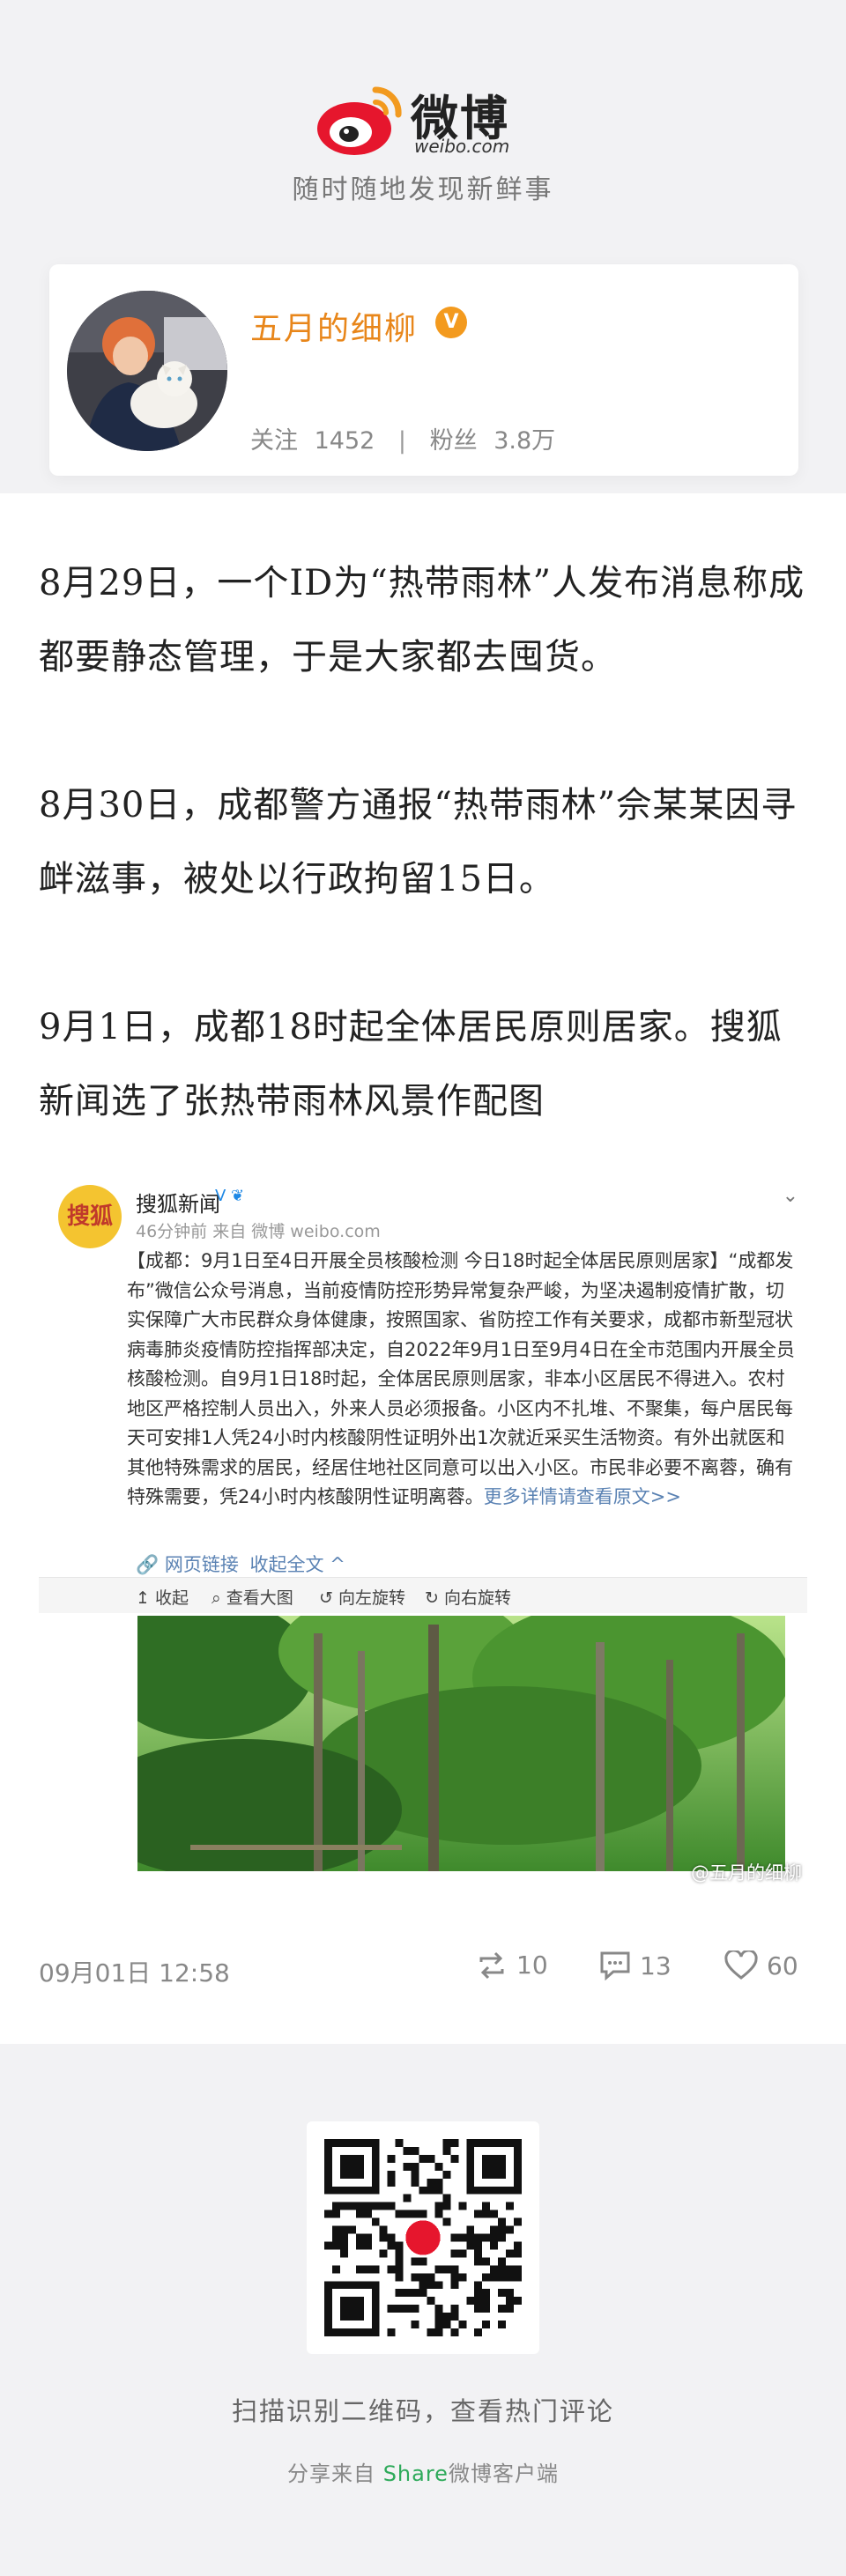  I want to click on rainforest-image, so click(461, 1743).